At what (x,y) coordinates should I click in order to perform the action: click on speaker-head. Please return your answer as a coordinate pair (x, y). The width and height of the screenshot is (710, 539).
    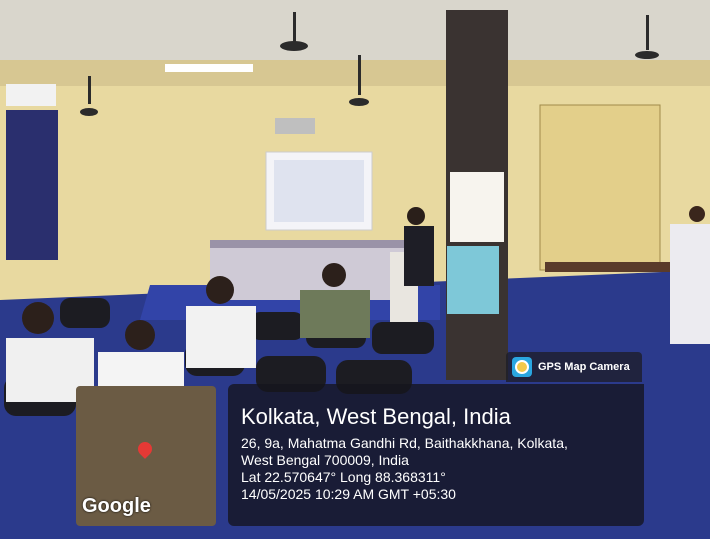
    Looking at the image, I should click on (416, 216).